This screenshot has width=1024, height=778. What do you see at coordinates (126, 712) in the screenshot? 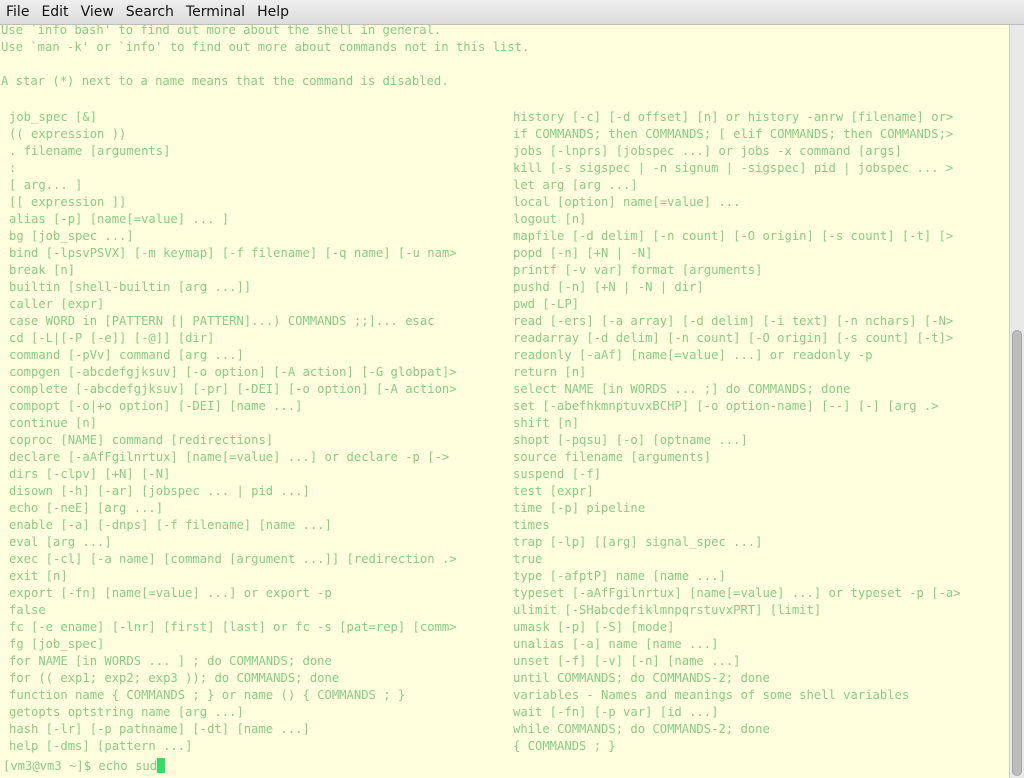
I see `builtin-entry: getopts optstring name [arg ...]` at bounding box center [126, 712].